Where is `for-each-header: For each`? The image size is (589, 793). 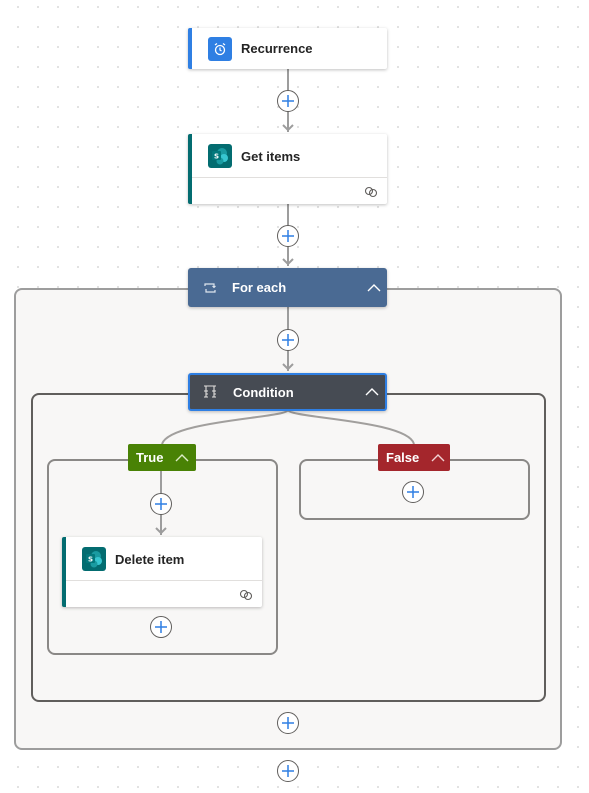
for-each-header: For each is located at coordinates (287, 287).